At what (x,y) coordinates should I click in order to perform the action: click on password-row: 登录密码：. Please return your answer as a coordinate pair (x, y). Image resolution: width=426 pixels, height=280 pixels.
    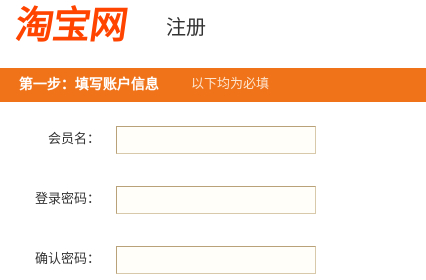
    Looking at the image, I should click on (213, 202).